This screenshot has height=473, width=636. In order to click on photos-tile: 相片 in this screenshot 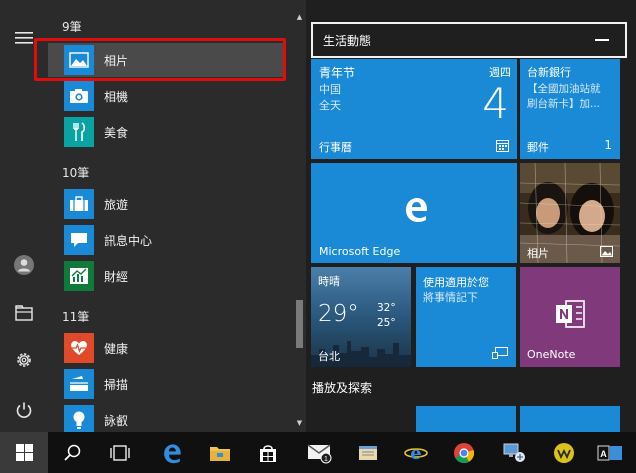, I will do `click(570, 213)`.